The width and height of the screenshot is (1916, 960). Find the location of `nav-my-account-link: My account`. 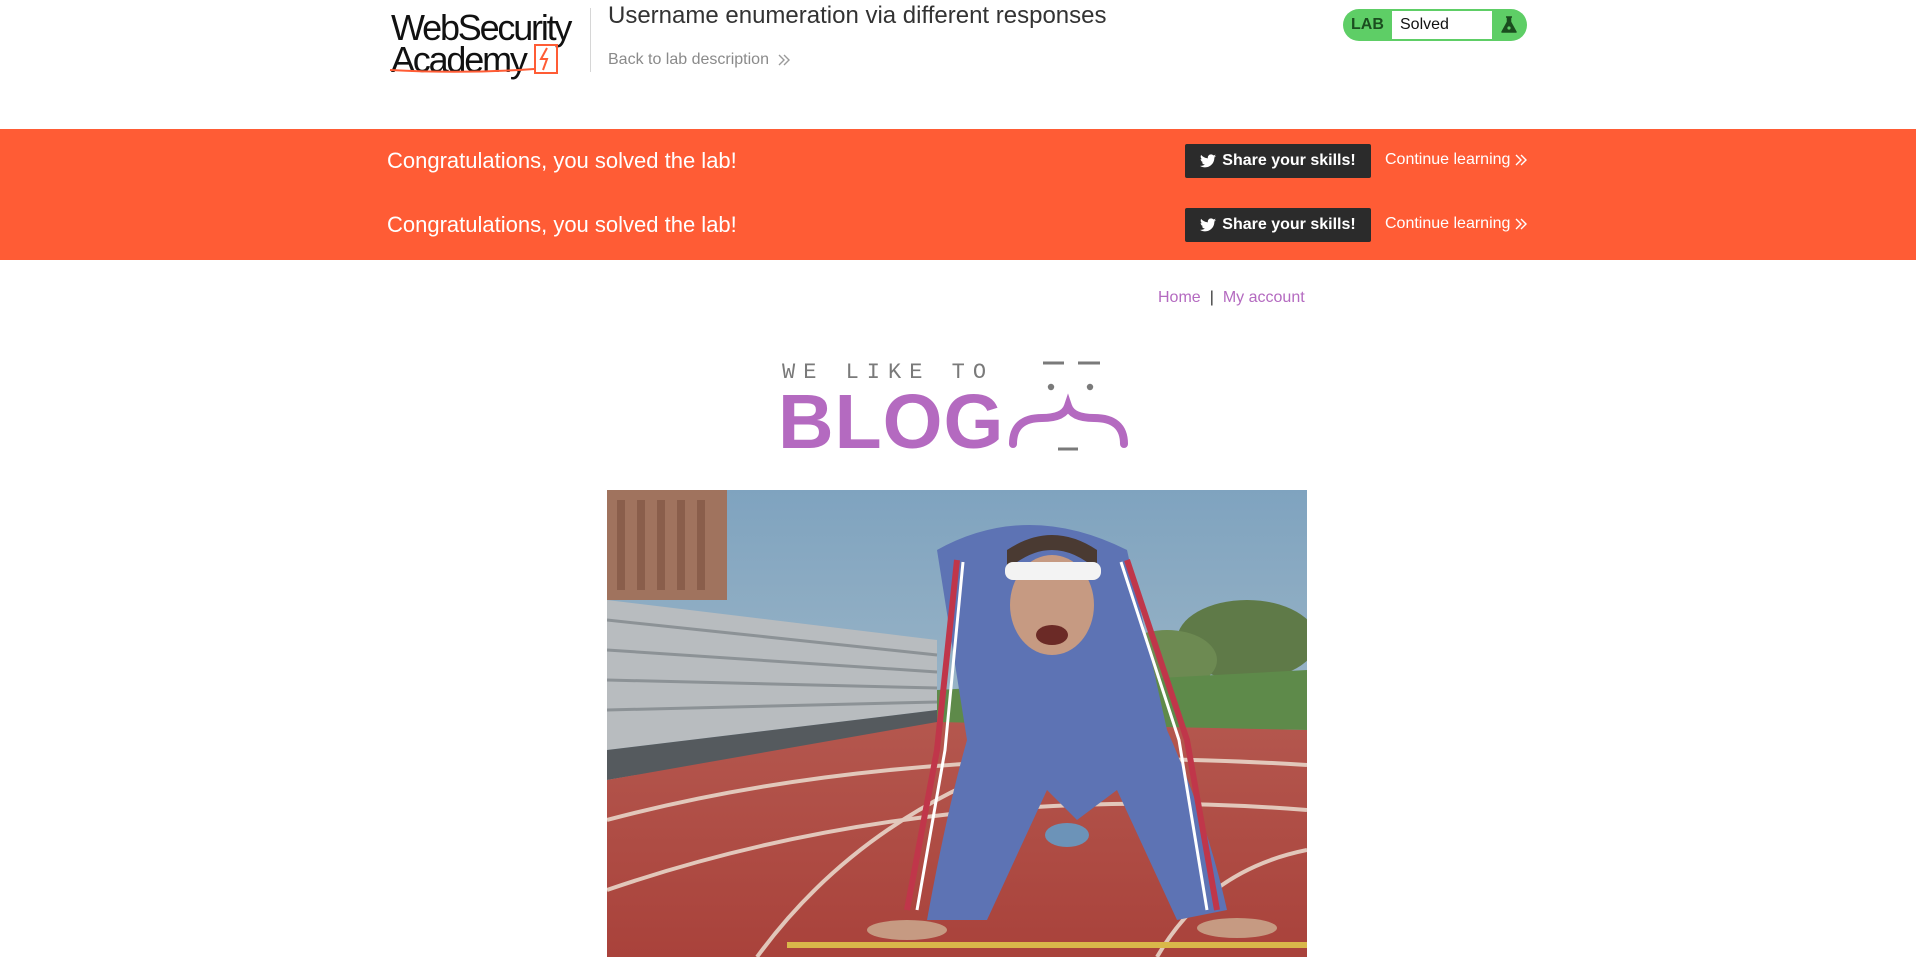

nav-my-account-link: My account is located at coordinates (1264, 297).